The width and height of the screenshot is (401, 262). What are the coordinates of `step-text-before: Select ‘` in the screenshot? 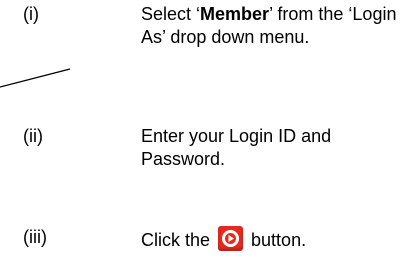 It's located at (171, 14).